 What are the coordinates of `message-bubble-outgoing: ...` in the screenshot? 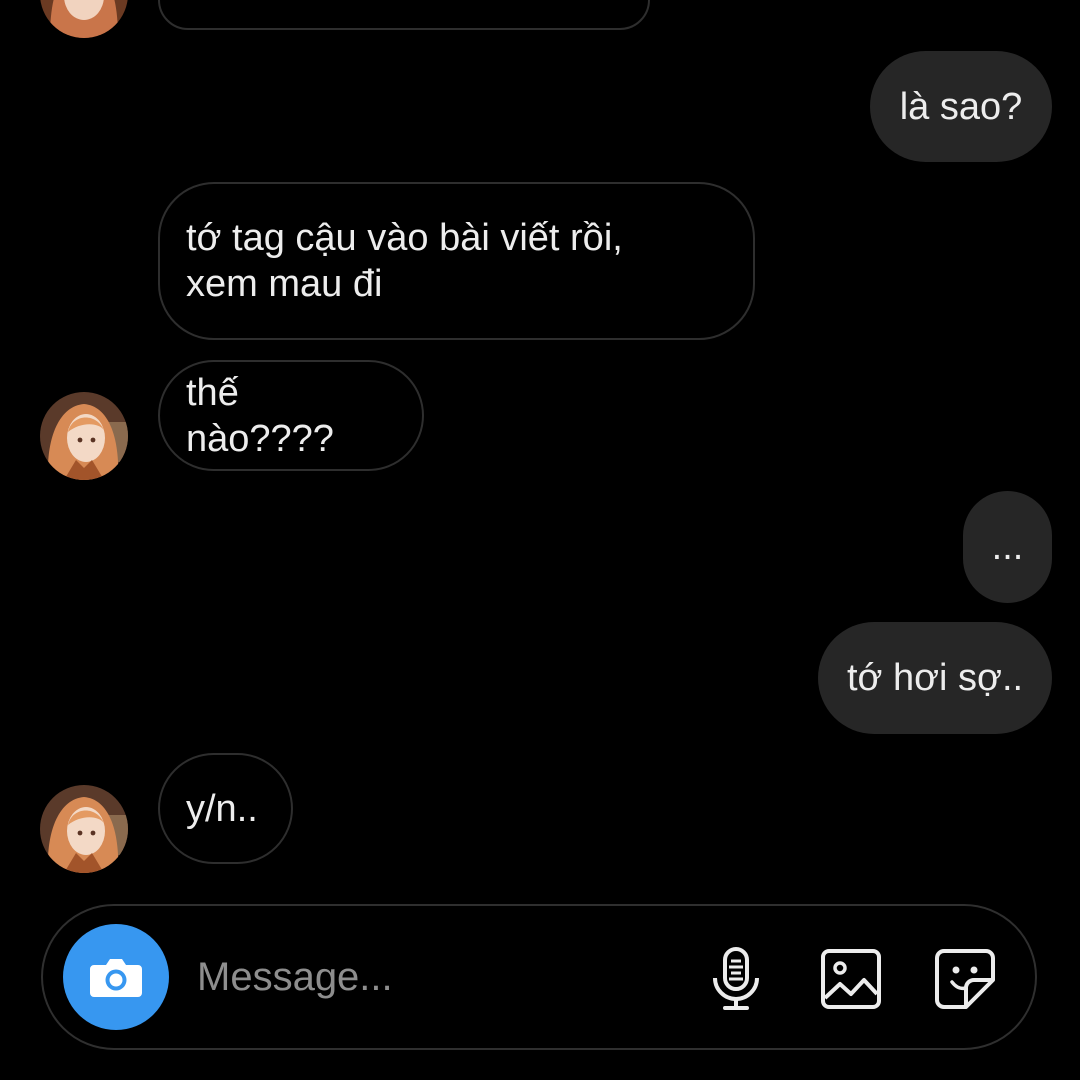 It's located at (1007, 547).